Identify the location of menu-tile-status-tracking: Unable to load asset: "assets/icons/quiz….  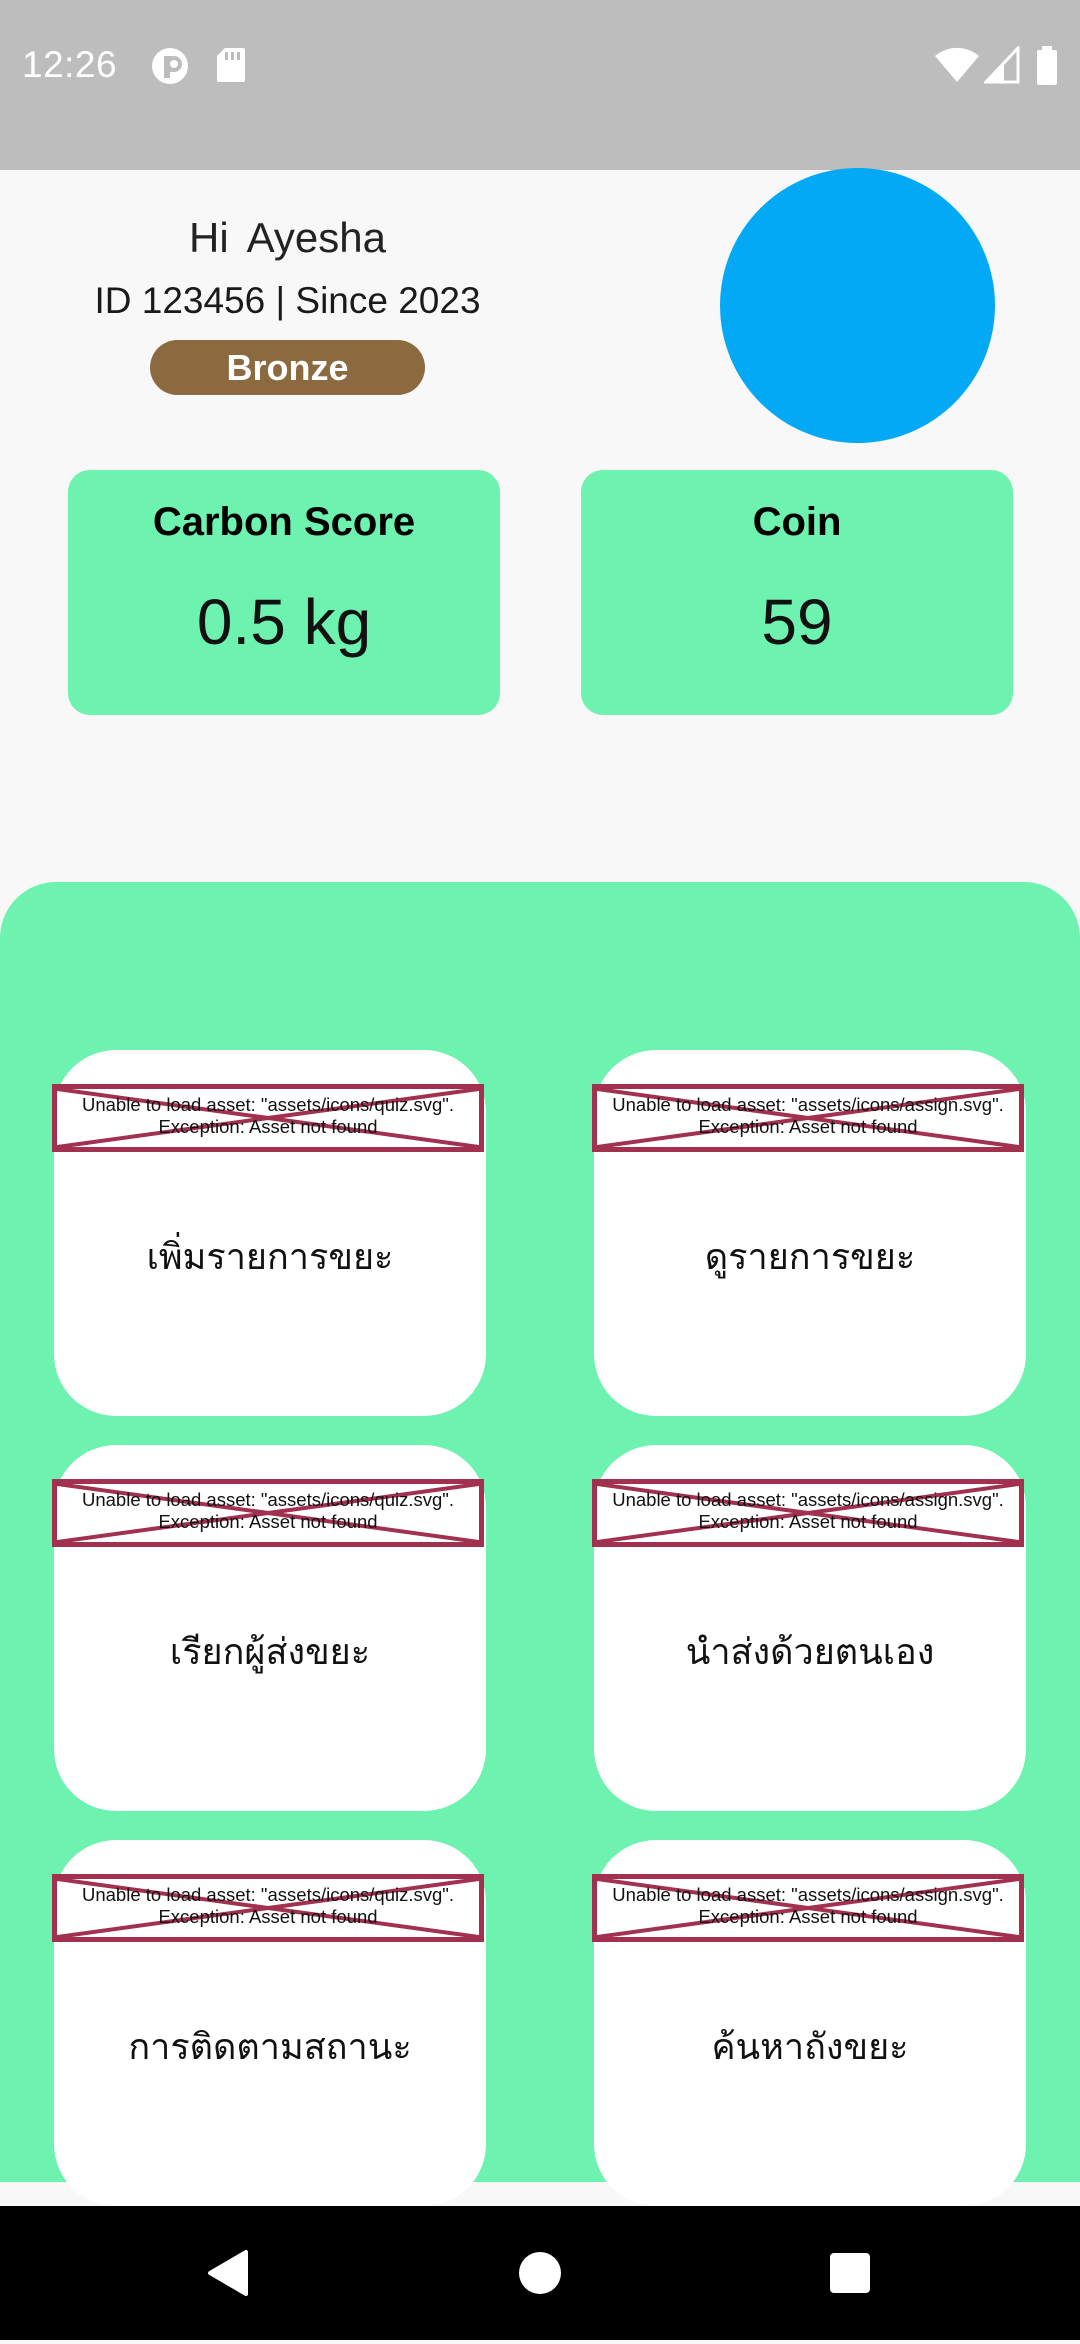
(269, 2023).